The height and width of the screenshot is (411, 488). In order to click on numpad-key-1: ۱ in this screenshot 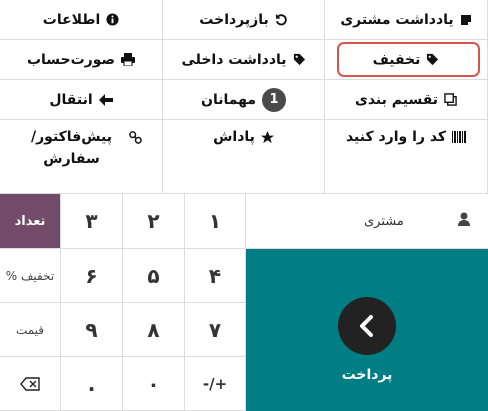, I will do `click(215, 221)`.